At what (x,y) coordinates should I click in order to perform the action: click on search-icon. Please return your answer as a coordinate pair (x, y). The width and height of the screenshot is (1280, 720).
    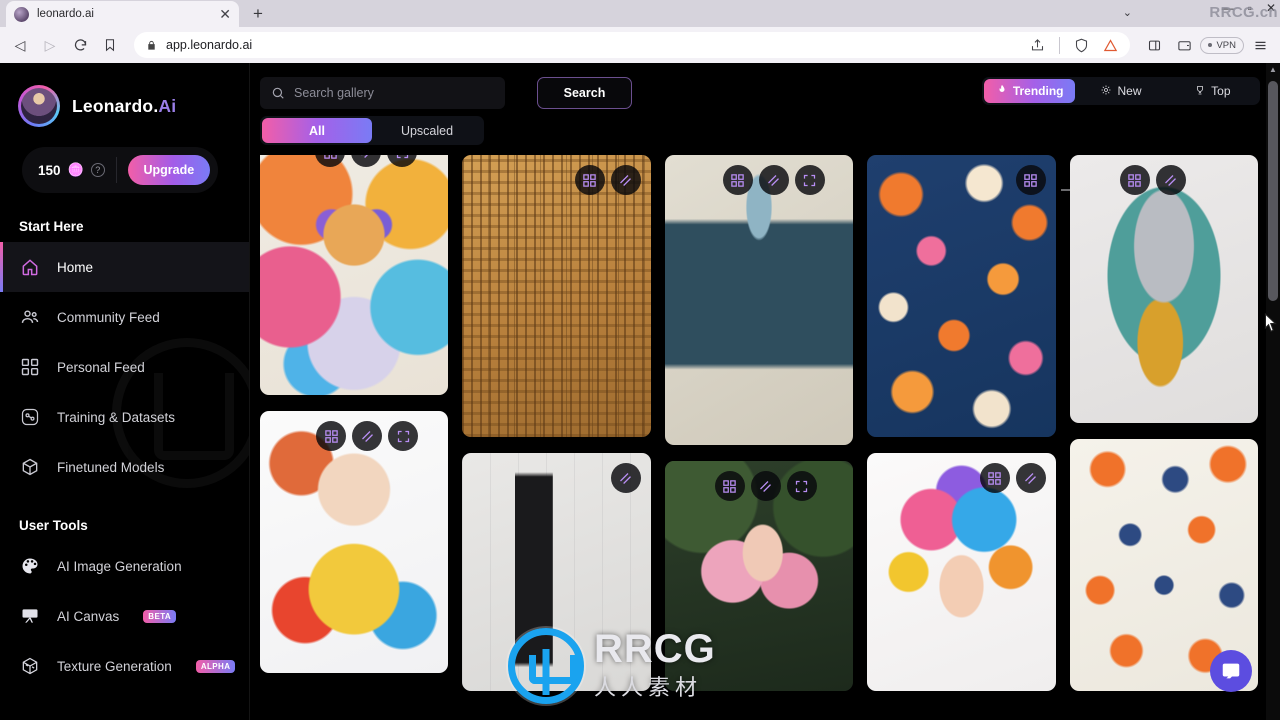
    Looking at the image, I should click on (278, 93).